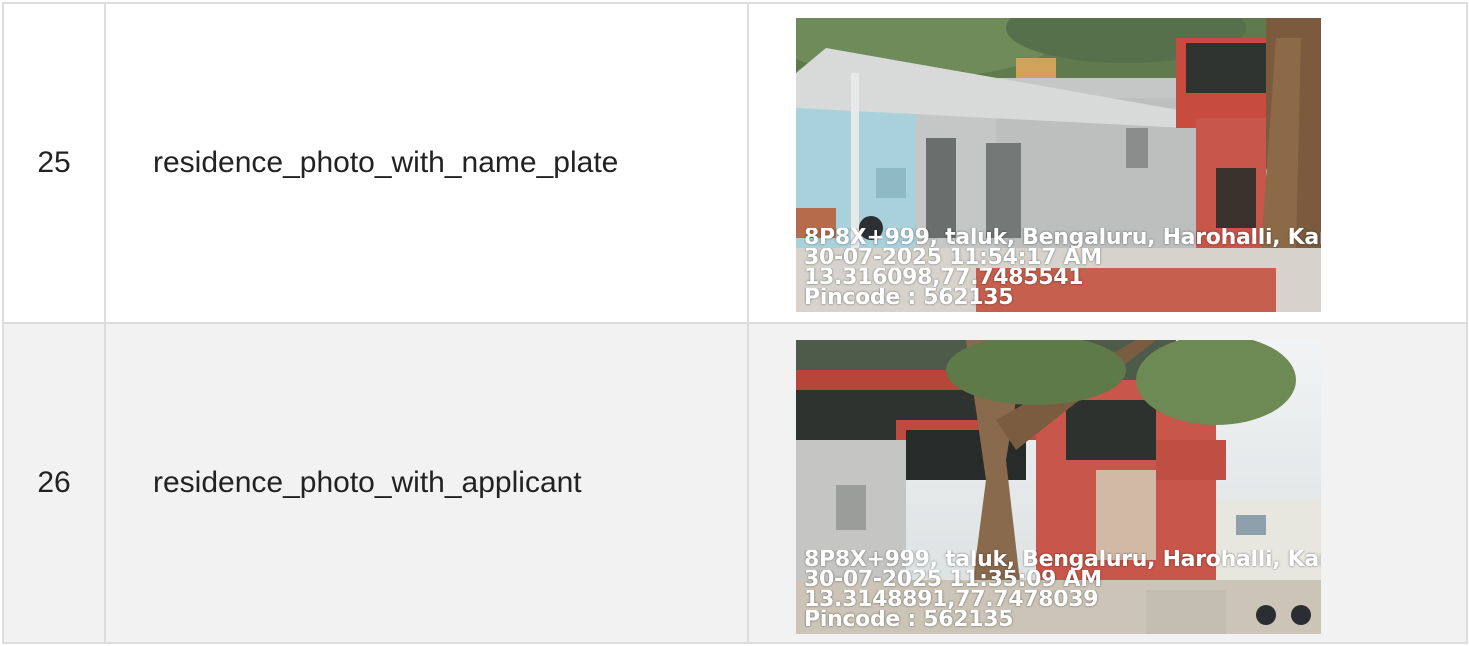 This screenshot has width=1469, height=646. I want to click on stamp-coordinates: 13.3148891,77.7478039, so click(951, 600).